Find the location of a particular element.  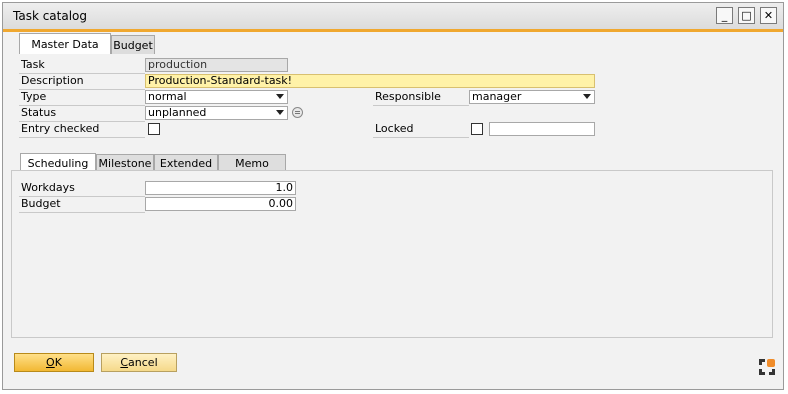

locked-checkbox is located at coordinates (477, 129).